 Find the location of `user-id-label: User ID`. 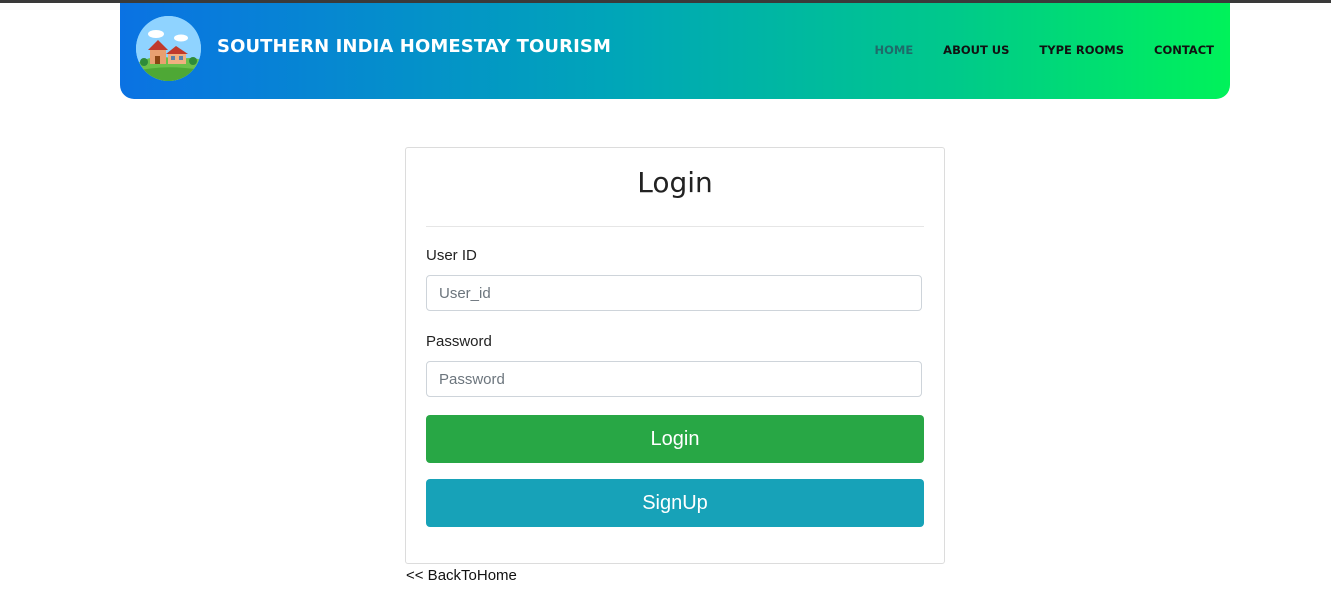

user-id-label: User ID is located at coordinates (451, 255).